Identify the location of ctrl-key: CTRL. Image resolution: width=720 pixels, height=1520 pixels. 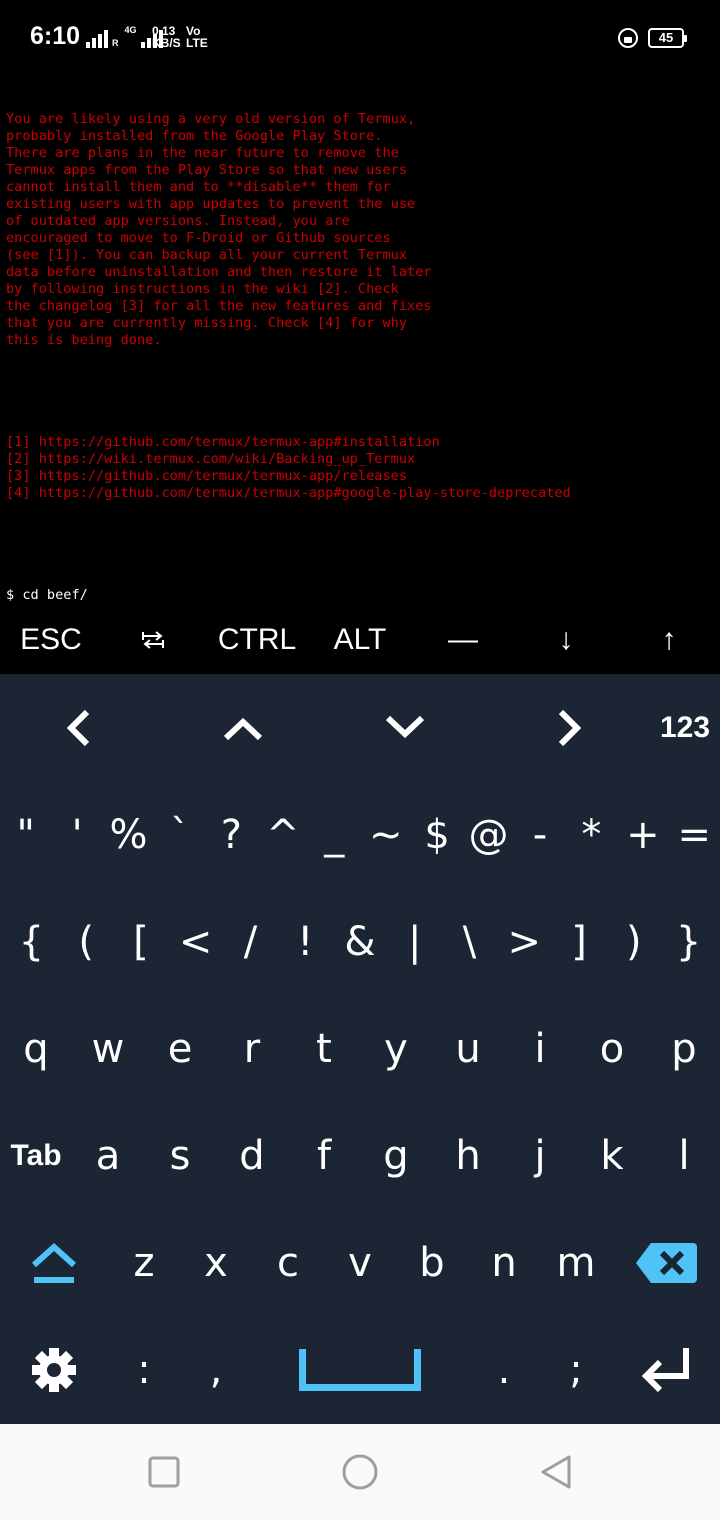
(257, 640).